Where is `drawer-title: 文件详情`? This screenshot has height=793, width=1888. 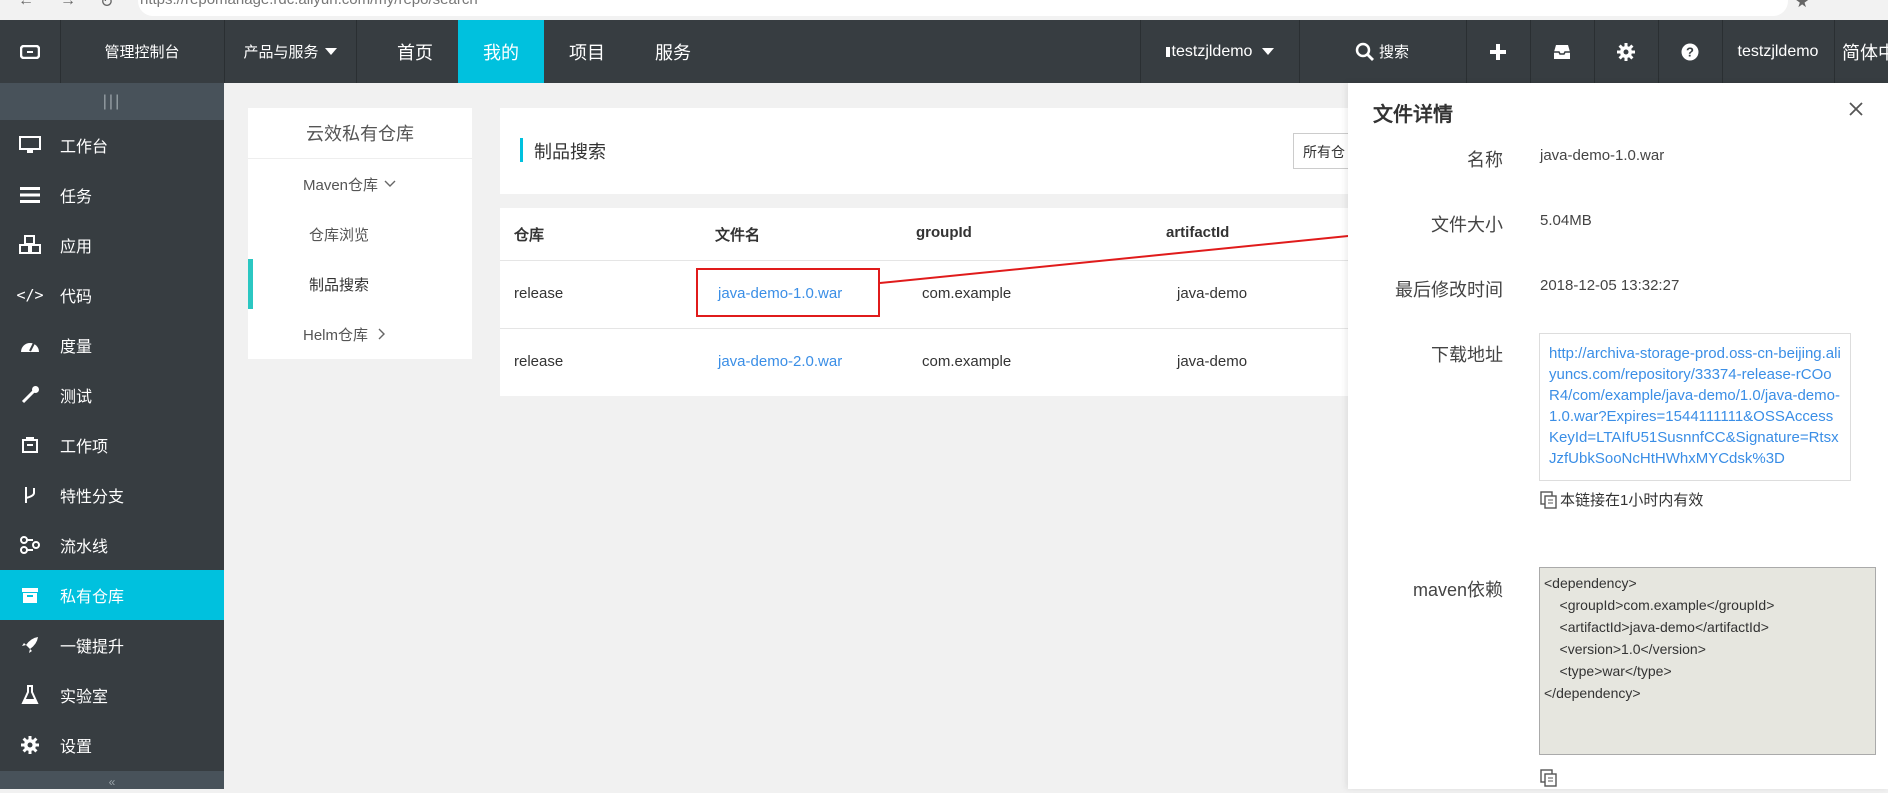 drawer-title: 文件详情 is located at coordinates (1413, 115).